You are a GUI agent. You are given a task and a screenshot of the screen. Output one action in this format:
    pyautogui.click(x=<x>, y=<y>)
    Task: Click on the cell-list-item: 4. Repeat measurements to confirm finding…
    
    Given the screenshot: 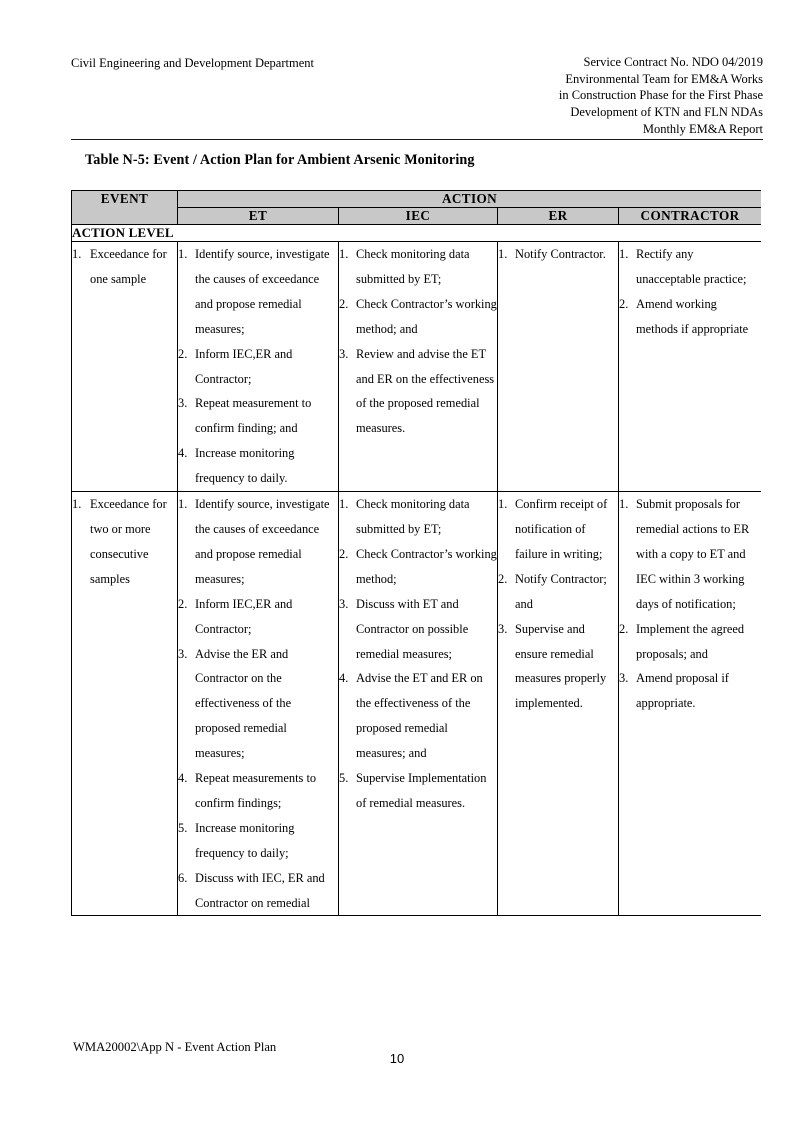 What is the action you would take?
    pyautogui.click(x=258, y=791)
    